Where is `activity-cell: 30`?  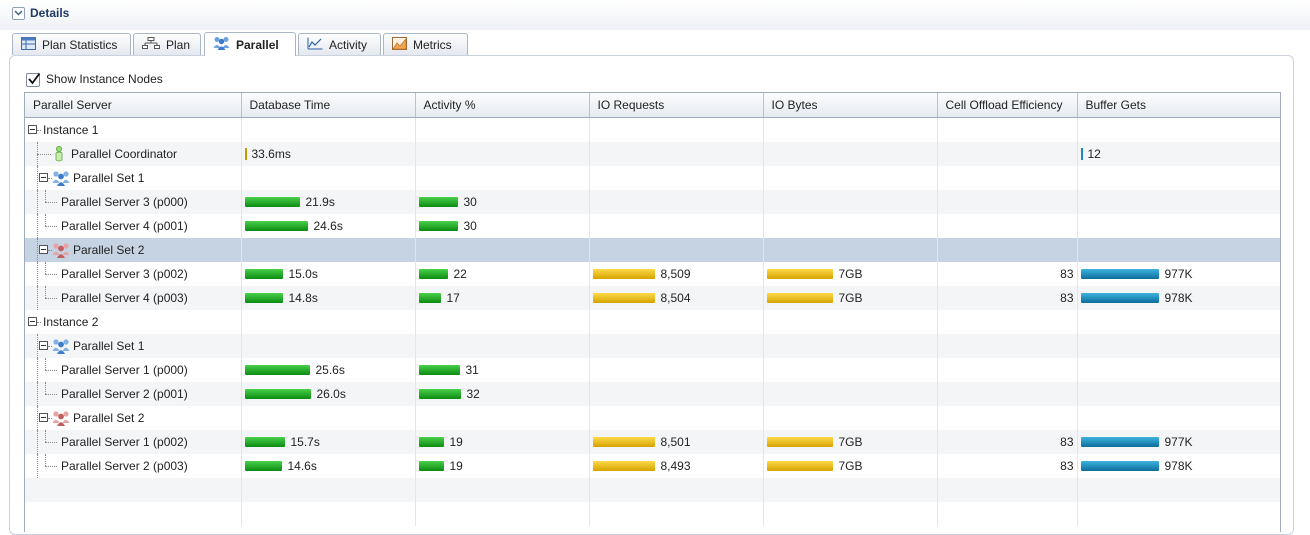 activity-cell: 30 is located at coordinates (502, 202).